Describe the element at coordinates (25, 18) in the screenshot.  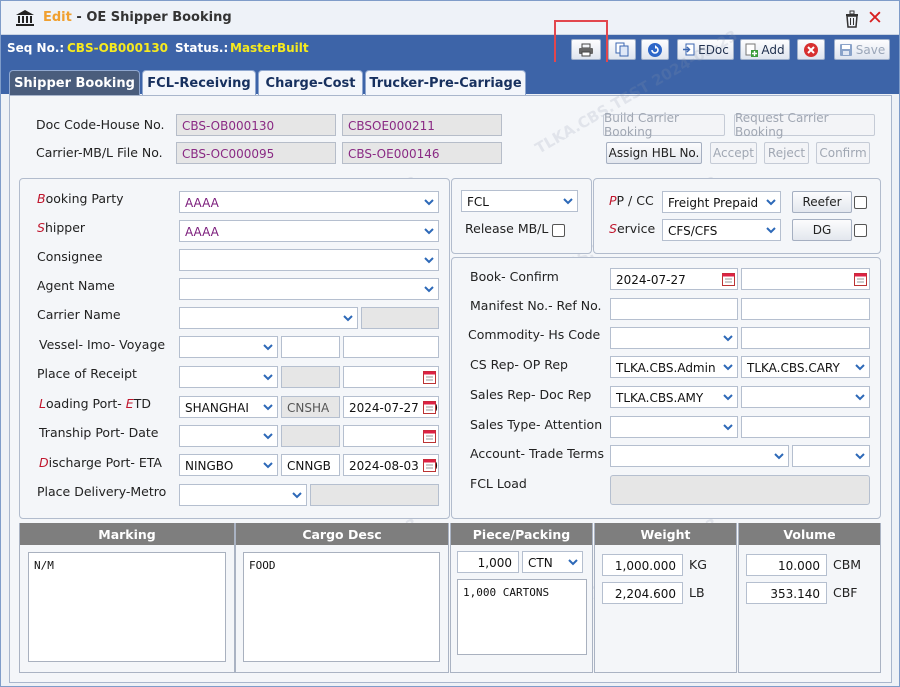
I see `bank-icon` at that location.